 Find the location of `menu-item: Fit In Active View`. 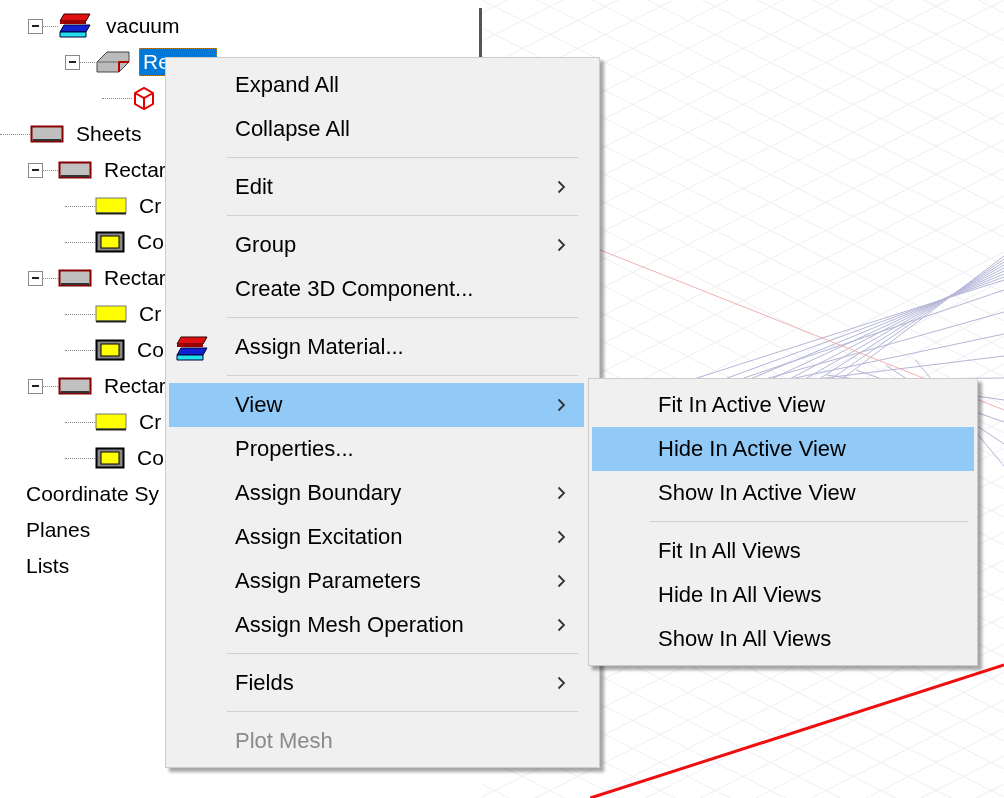

menu-item: Fit In Active View is located at coordinates (783, 405).